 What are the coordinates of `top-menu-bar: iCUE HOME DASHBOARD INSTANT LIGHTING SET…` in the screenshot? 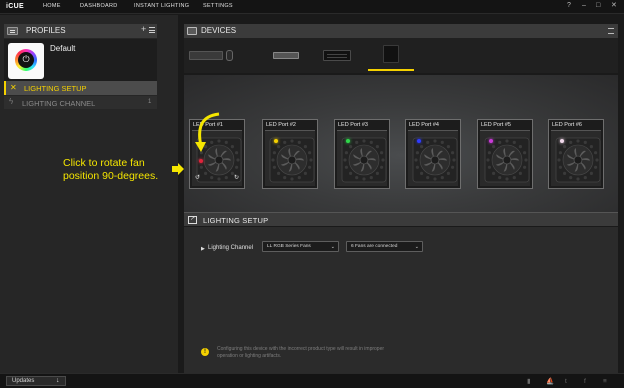 It's located at (312, 7).